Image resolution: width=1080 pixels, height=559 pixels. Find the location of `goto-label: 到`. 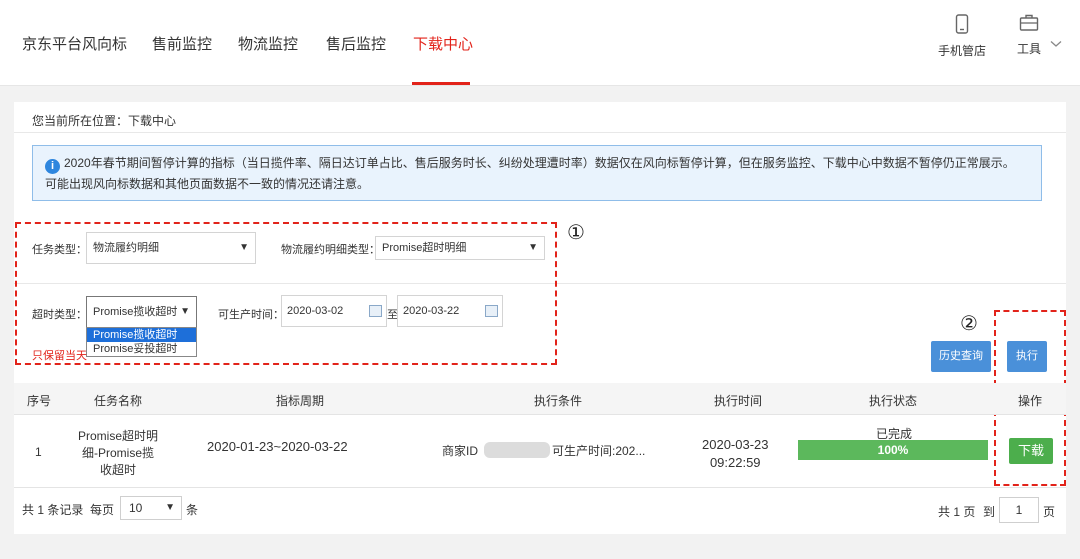

goto-label: 到 is located at coordinates (989, 512).